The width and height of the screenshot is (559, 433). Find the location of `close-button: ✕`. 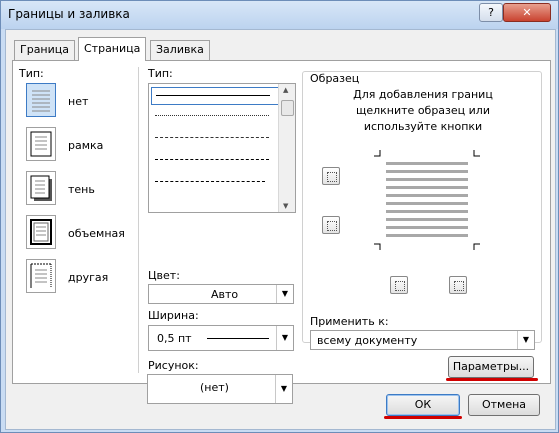

close-button: ✕ is located at coordinates (527, 12).